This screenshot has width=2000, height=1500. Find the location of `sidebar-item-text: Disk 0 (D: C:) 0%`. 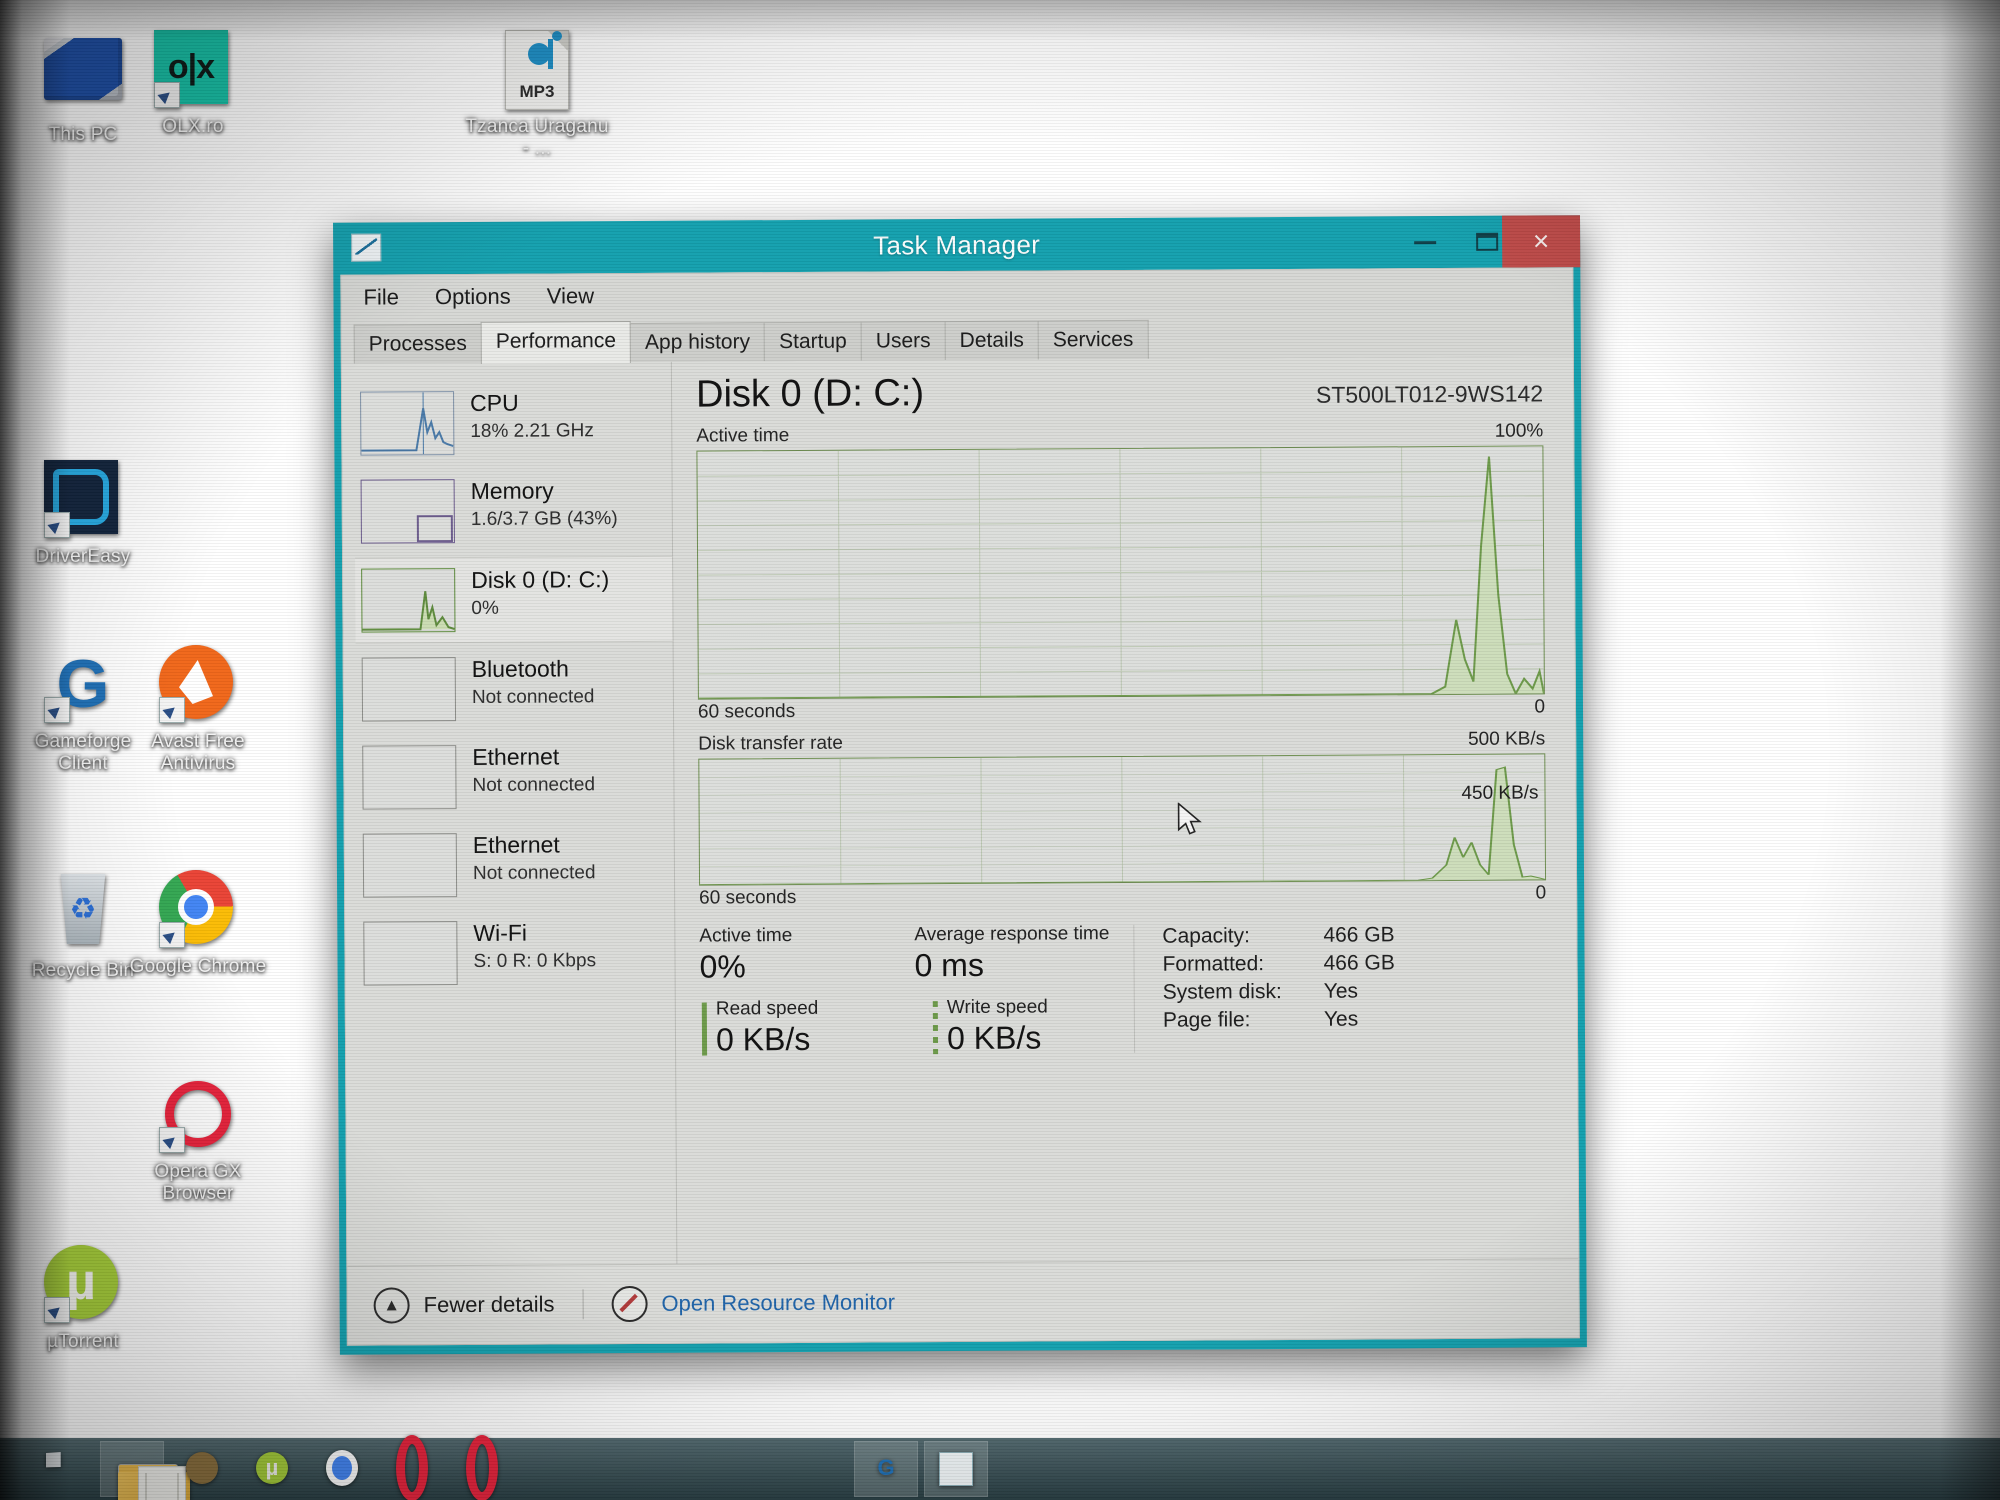

sidebar-item-text: Disk 0 (D: C:) 0% is located at coordinates (540, 593).